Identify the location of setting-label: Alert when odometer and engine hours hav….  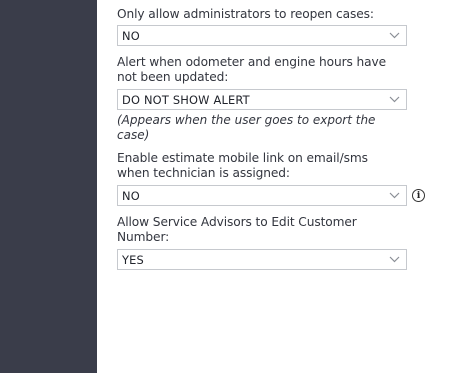
(252, 69).